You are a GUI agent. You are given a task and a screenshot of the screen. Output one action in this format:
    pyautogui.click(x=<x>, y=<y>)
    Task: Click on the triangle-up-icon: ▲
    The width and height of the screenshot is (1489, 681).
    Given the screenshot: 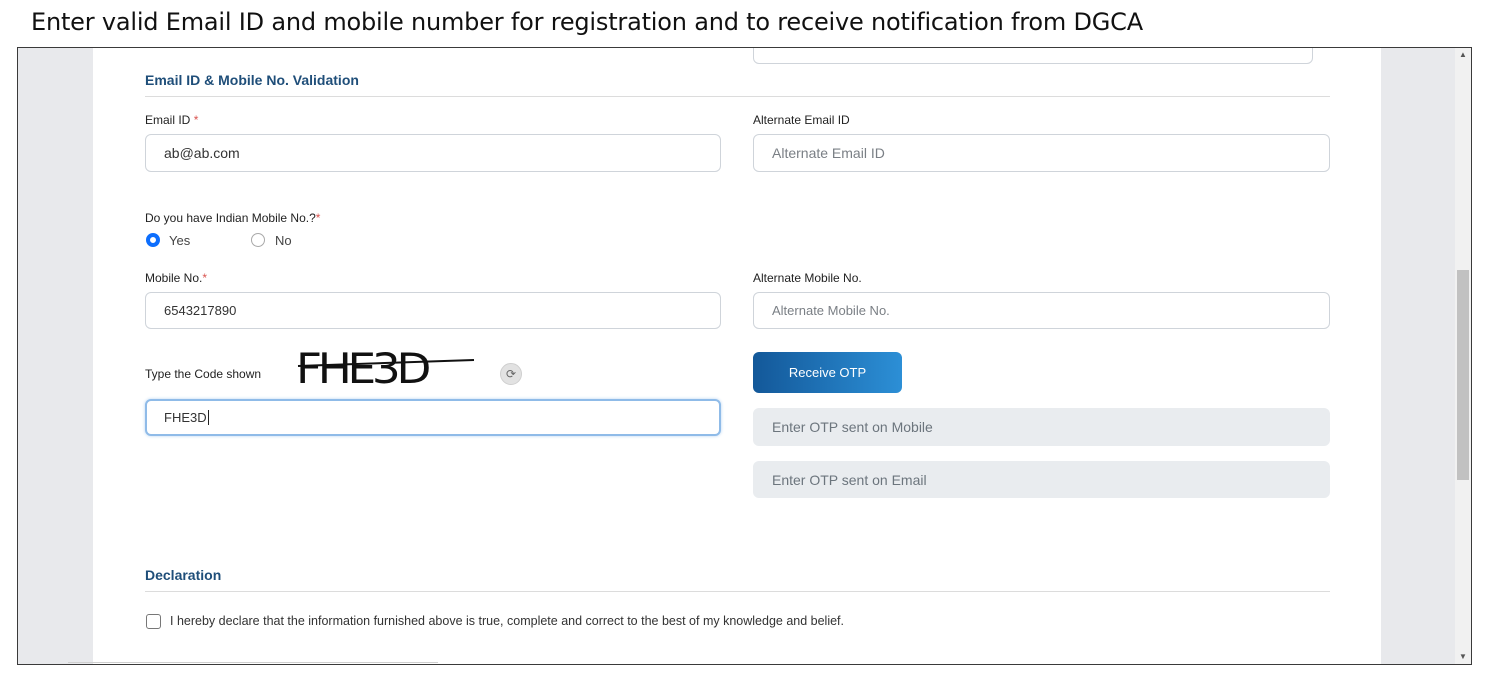 What is the action you would take?
    pyautogui.click(x=1463, y=55)
    